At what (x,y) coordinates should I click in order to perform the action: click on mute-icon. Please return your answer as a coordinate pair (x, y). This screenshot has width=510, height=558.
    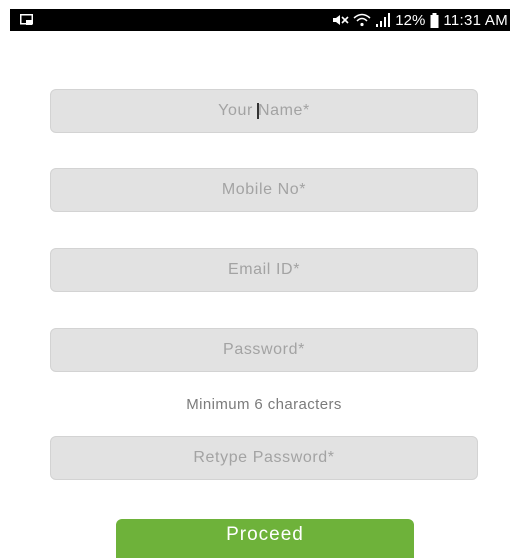
    Looking at the image, I should click on (340, 20).